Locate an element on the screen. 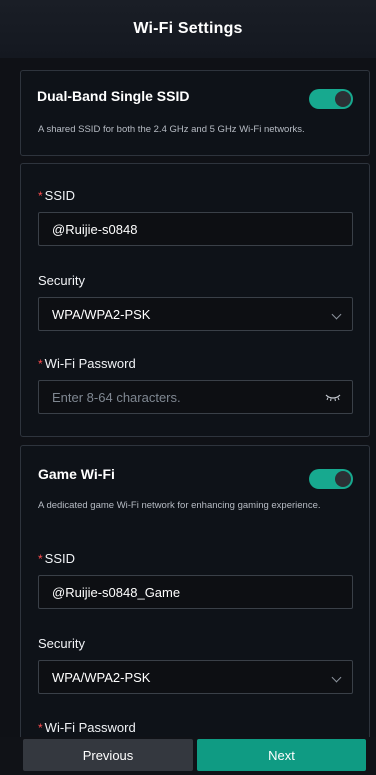 This screenshot has width=376, height=775. previous-button: Previous is located at coordinates (108, 755).